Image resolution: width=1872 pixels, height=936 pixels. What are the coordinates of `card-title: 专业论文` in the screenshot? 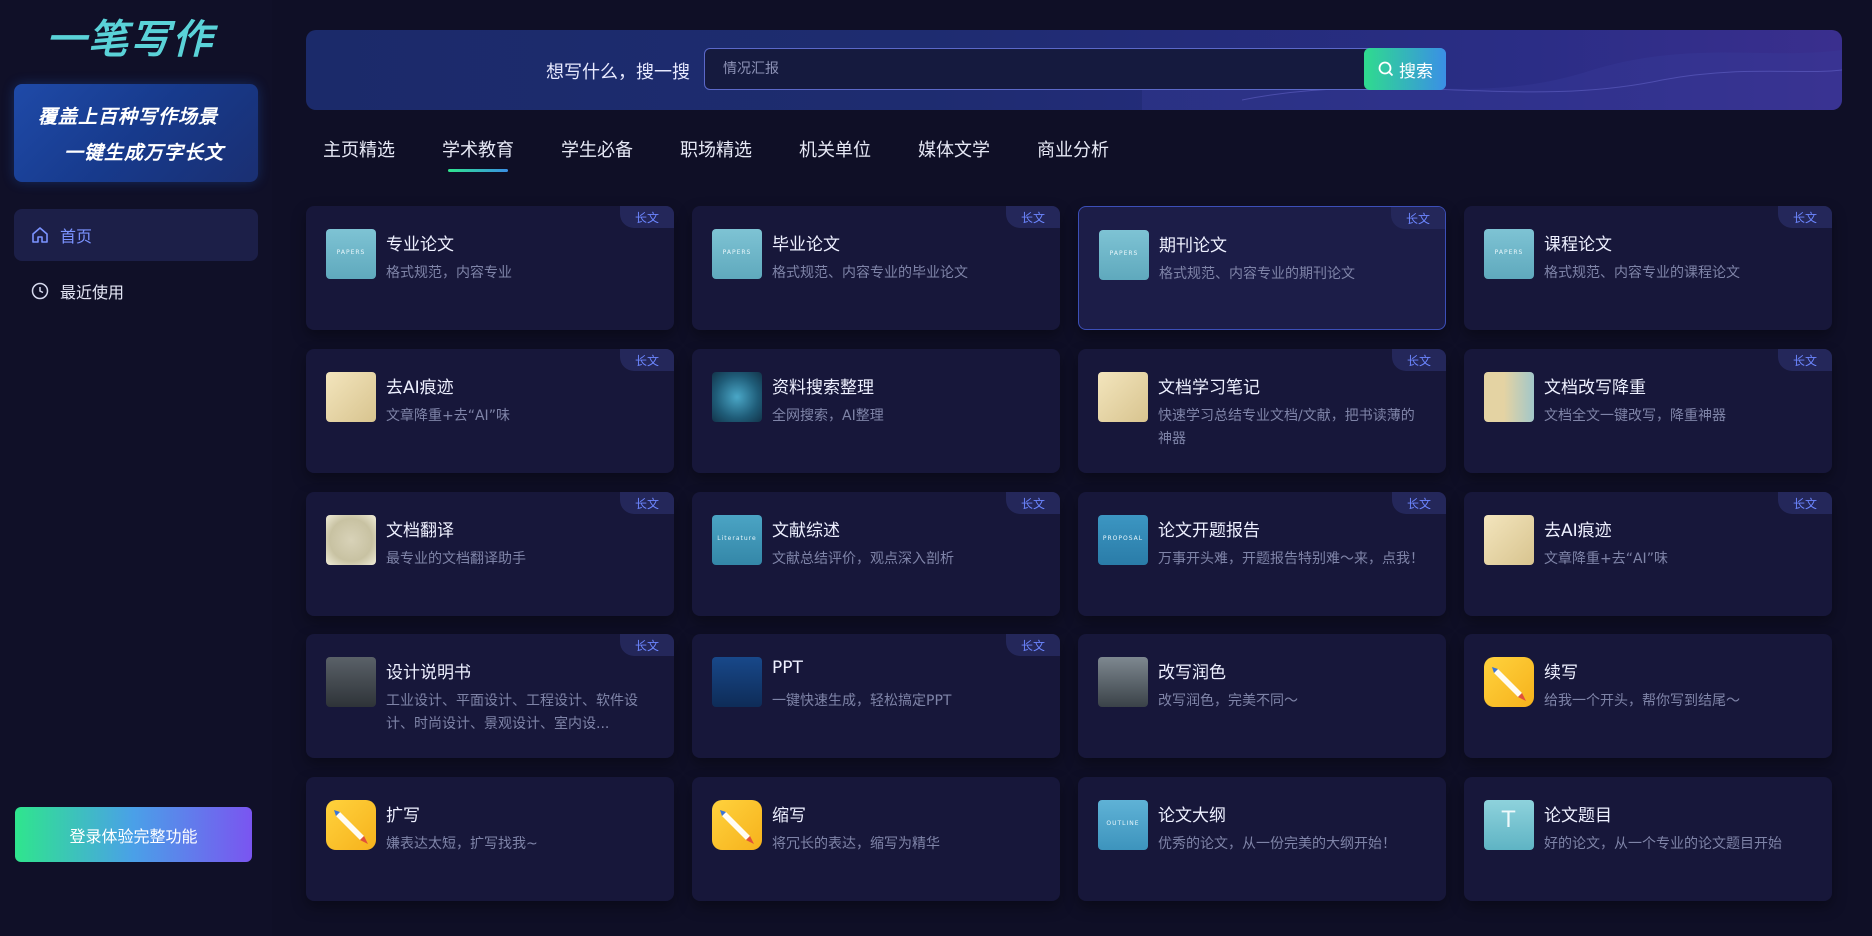 It's located at (420, 245).